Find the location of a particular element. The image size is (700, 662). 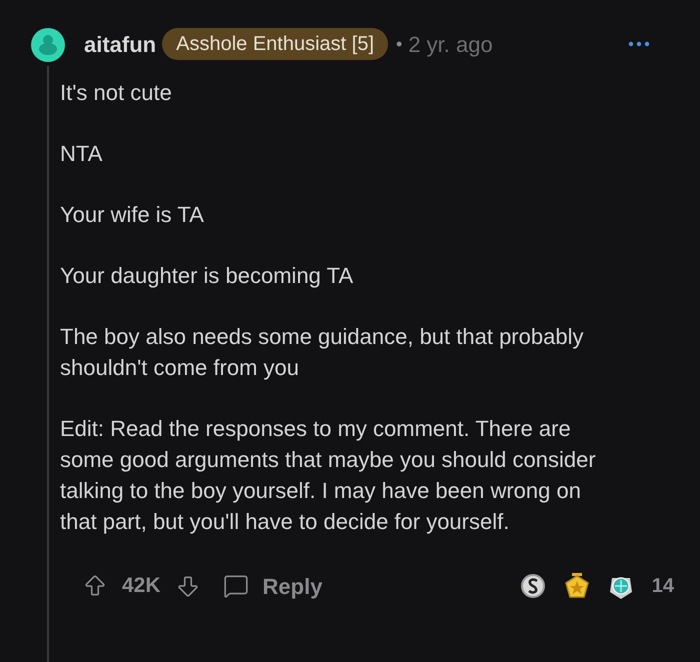

comment-paragraph: NTA is located at coordinates (82, 154).